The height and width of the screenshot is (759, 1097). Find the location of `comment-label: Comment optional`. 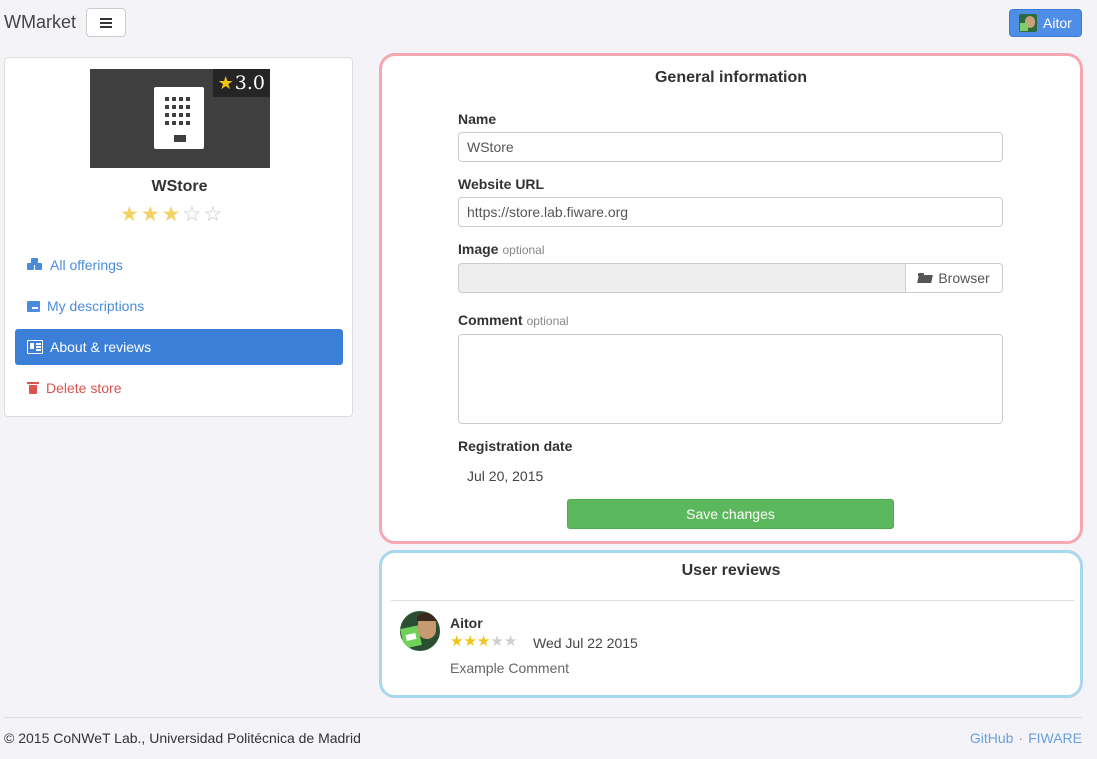

comment-label: Comment optional is located at coordinates (513, 320).